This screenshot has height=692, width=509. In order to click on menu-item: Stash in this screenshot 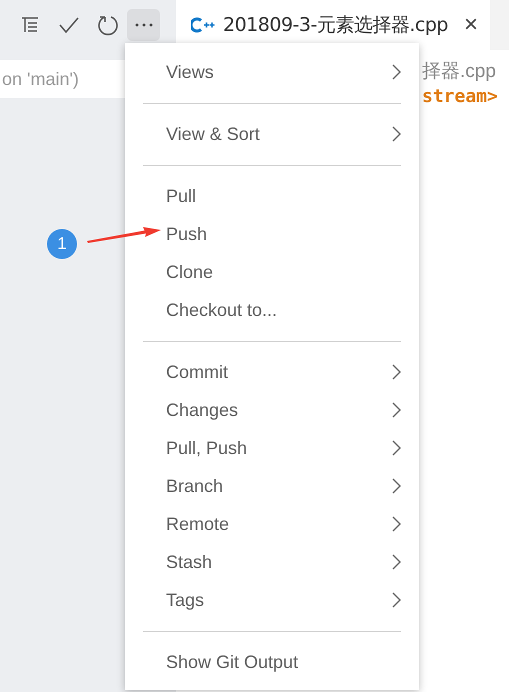, I will do `click(272, 562)`.